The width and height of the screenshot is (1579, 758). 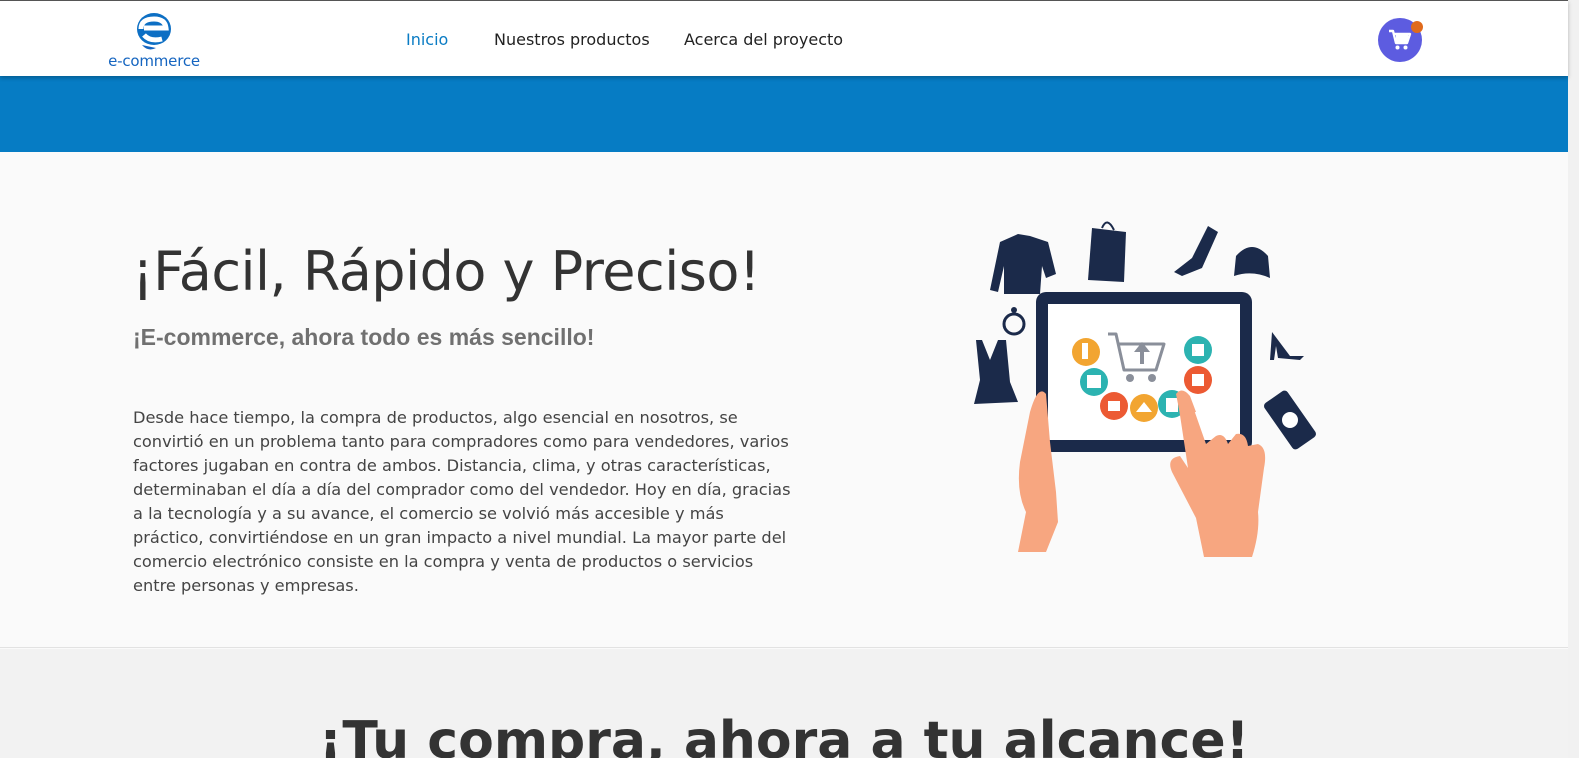 I want to click on shopping-cart-icon, so click(x=1400, y=39).